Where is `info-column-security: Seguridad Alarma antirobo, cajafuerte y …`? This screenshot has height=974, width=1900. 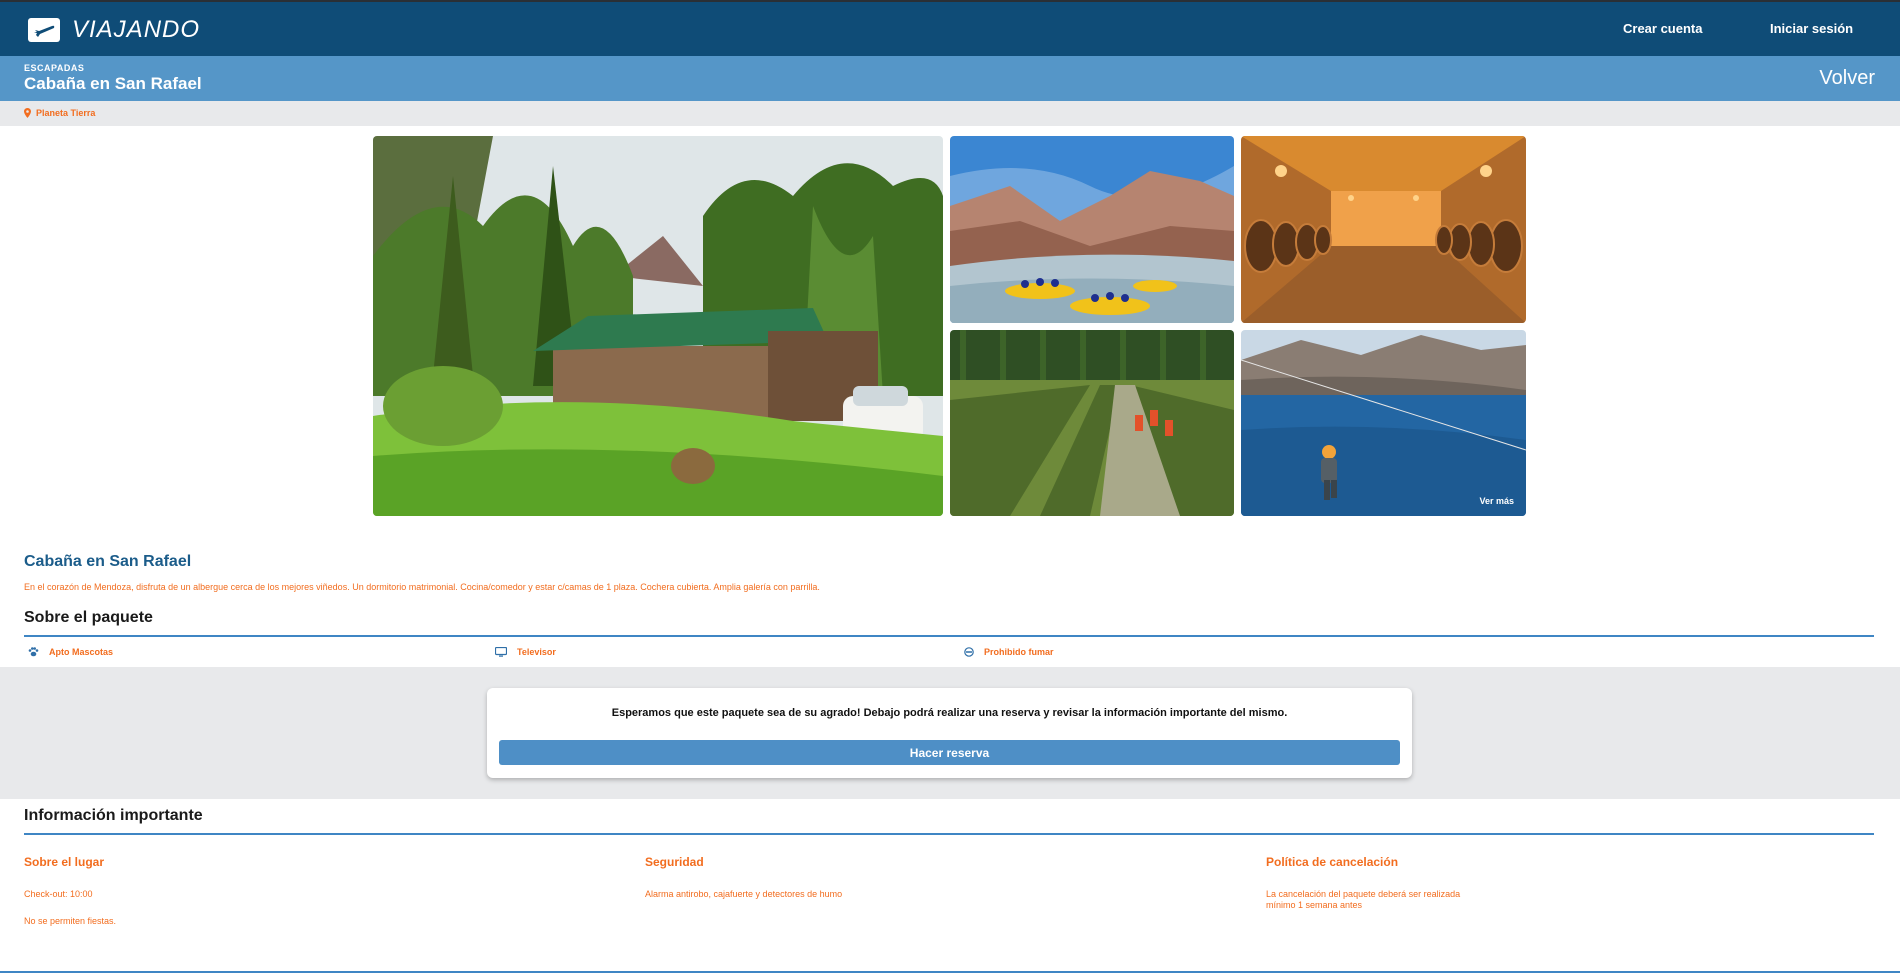 info-column-security: Seguridad Alarma antirobo, cajafuerte y … is located at coordinates (935, 885).